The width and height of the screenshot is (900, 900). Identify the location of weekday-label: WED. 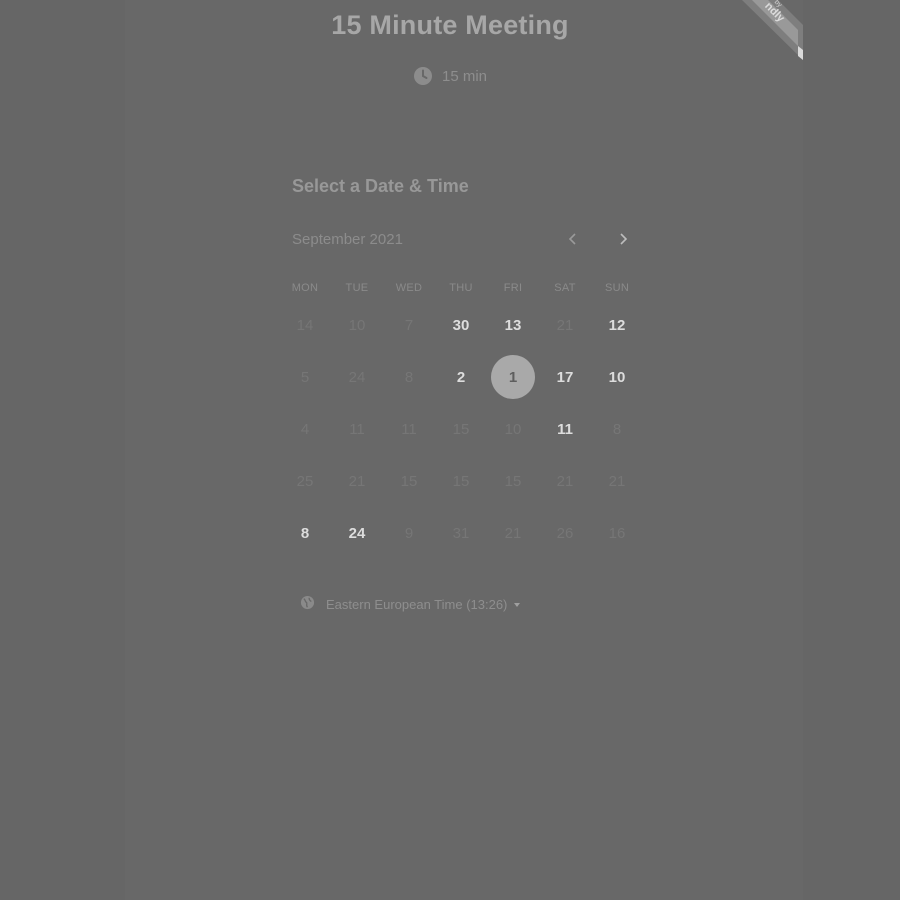
(409, 288).